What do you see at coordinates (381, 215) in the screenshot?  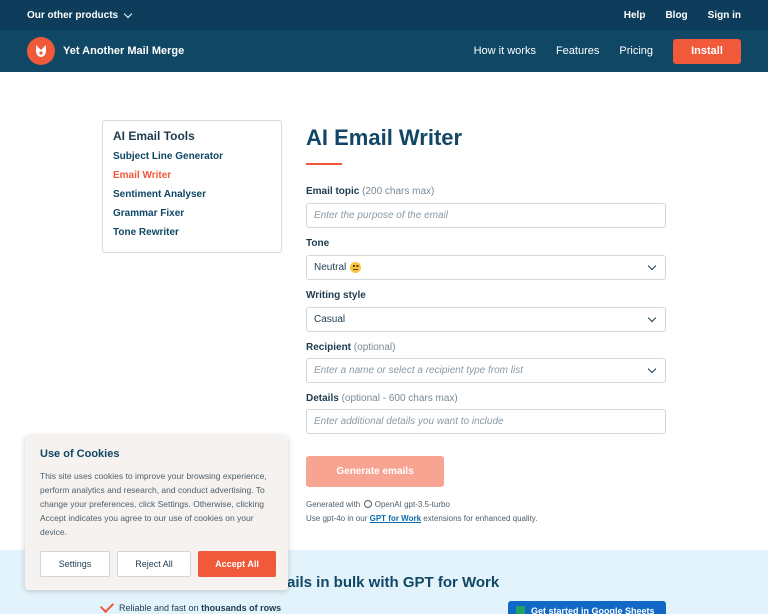 I see `email-topic-placeholder: Enter the purpose of the email` at bounding box center [381, 215].